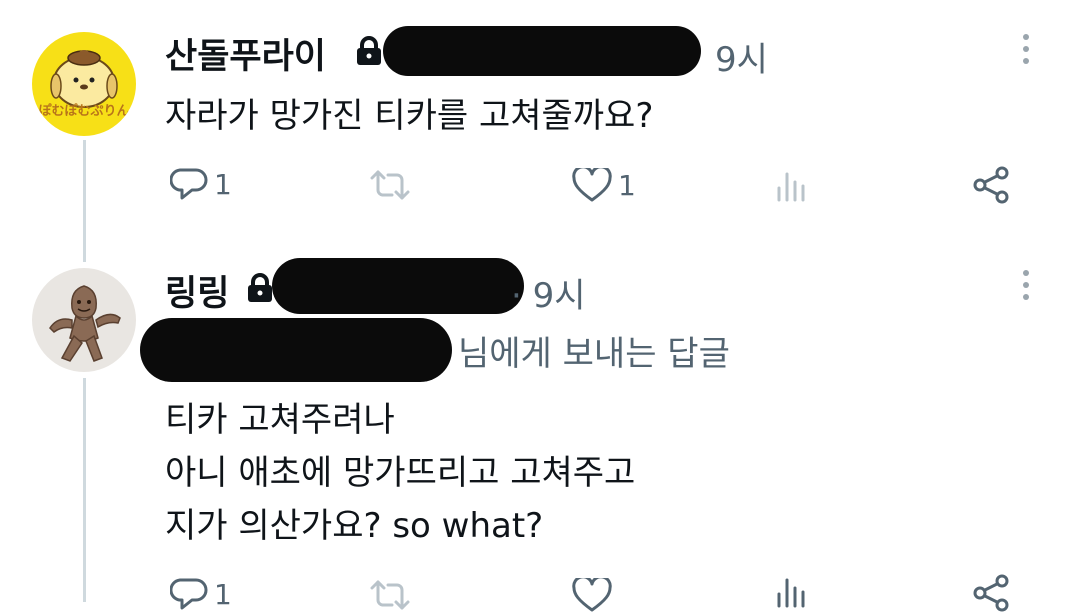 The image size is (1080, 612). Describe the element at coordinates (84, 490) in the screenshot. I see `thread-line-lower` at that location.